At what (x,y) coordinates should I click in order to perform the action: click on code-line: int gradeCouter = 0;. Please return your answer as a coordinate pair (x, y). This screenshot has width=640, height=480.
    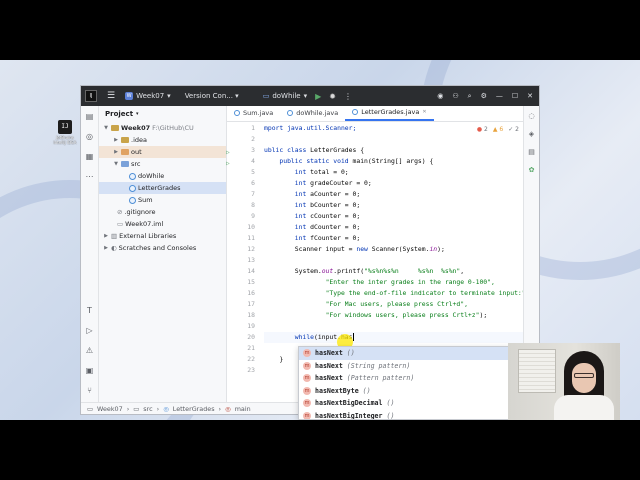
    Looking at the image, I should click on (393, 183).